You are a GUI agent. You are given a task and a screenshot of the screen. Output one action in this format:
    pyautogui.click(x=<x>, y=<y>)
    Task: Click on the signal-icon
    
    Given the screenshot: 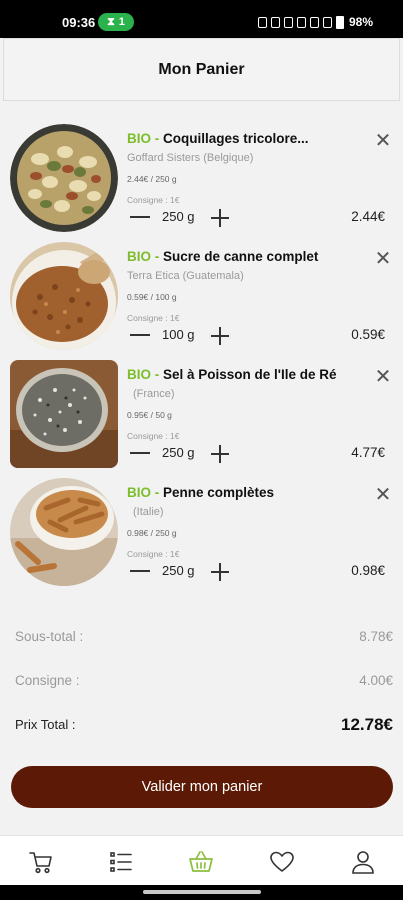 What is the action you would take?
    pyautogui.click(x=327, y=22)
    